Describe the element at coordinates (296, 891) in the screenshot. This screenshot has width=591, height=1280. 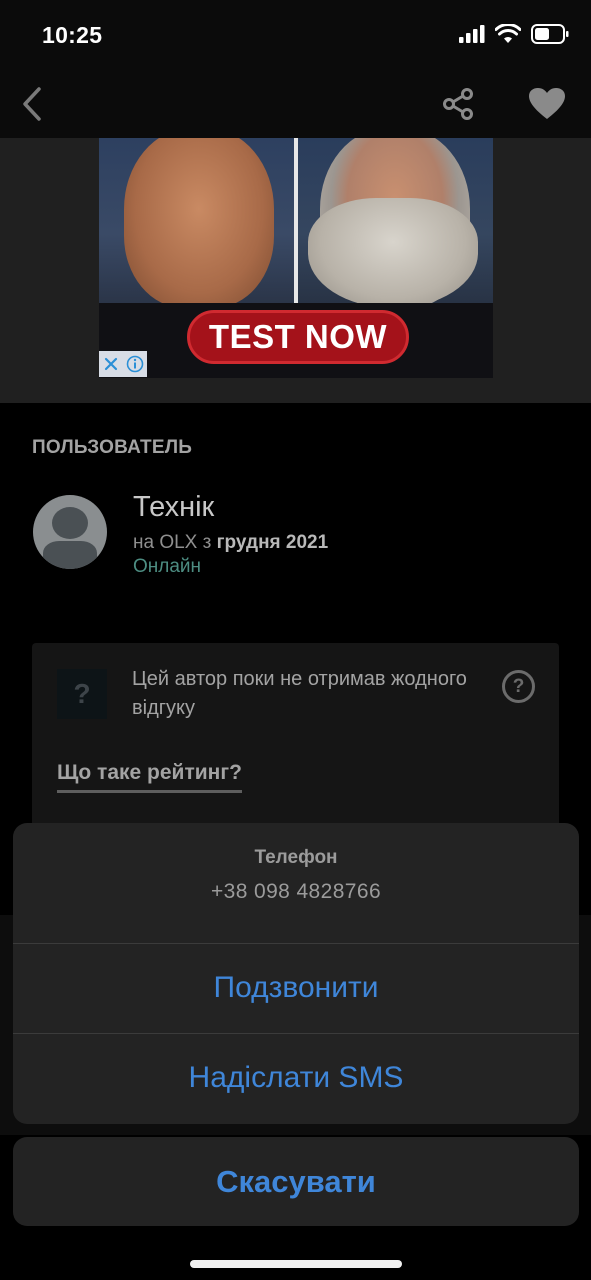
I see `phone-number: +38 098 4828766` at that location.